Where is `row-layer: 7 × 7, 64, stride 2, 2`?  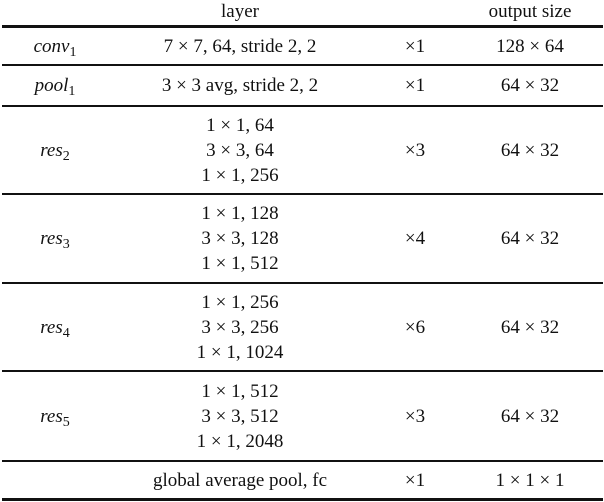 row-layer: 7 × 7, 64, stride 2, 2 is located at coordinates (240, 46).